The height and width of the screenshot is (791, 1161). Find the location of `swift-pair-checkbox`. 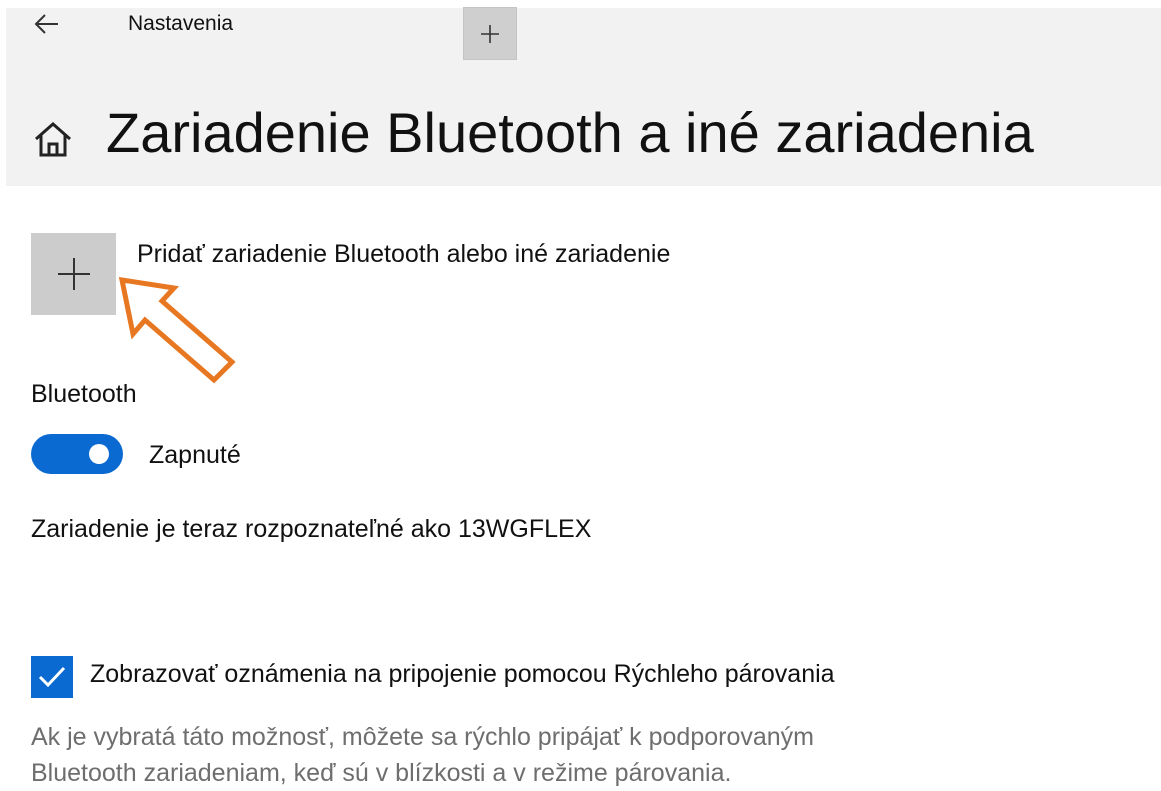

swift-pair-checkbox is located at coordinates (52, 677).